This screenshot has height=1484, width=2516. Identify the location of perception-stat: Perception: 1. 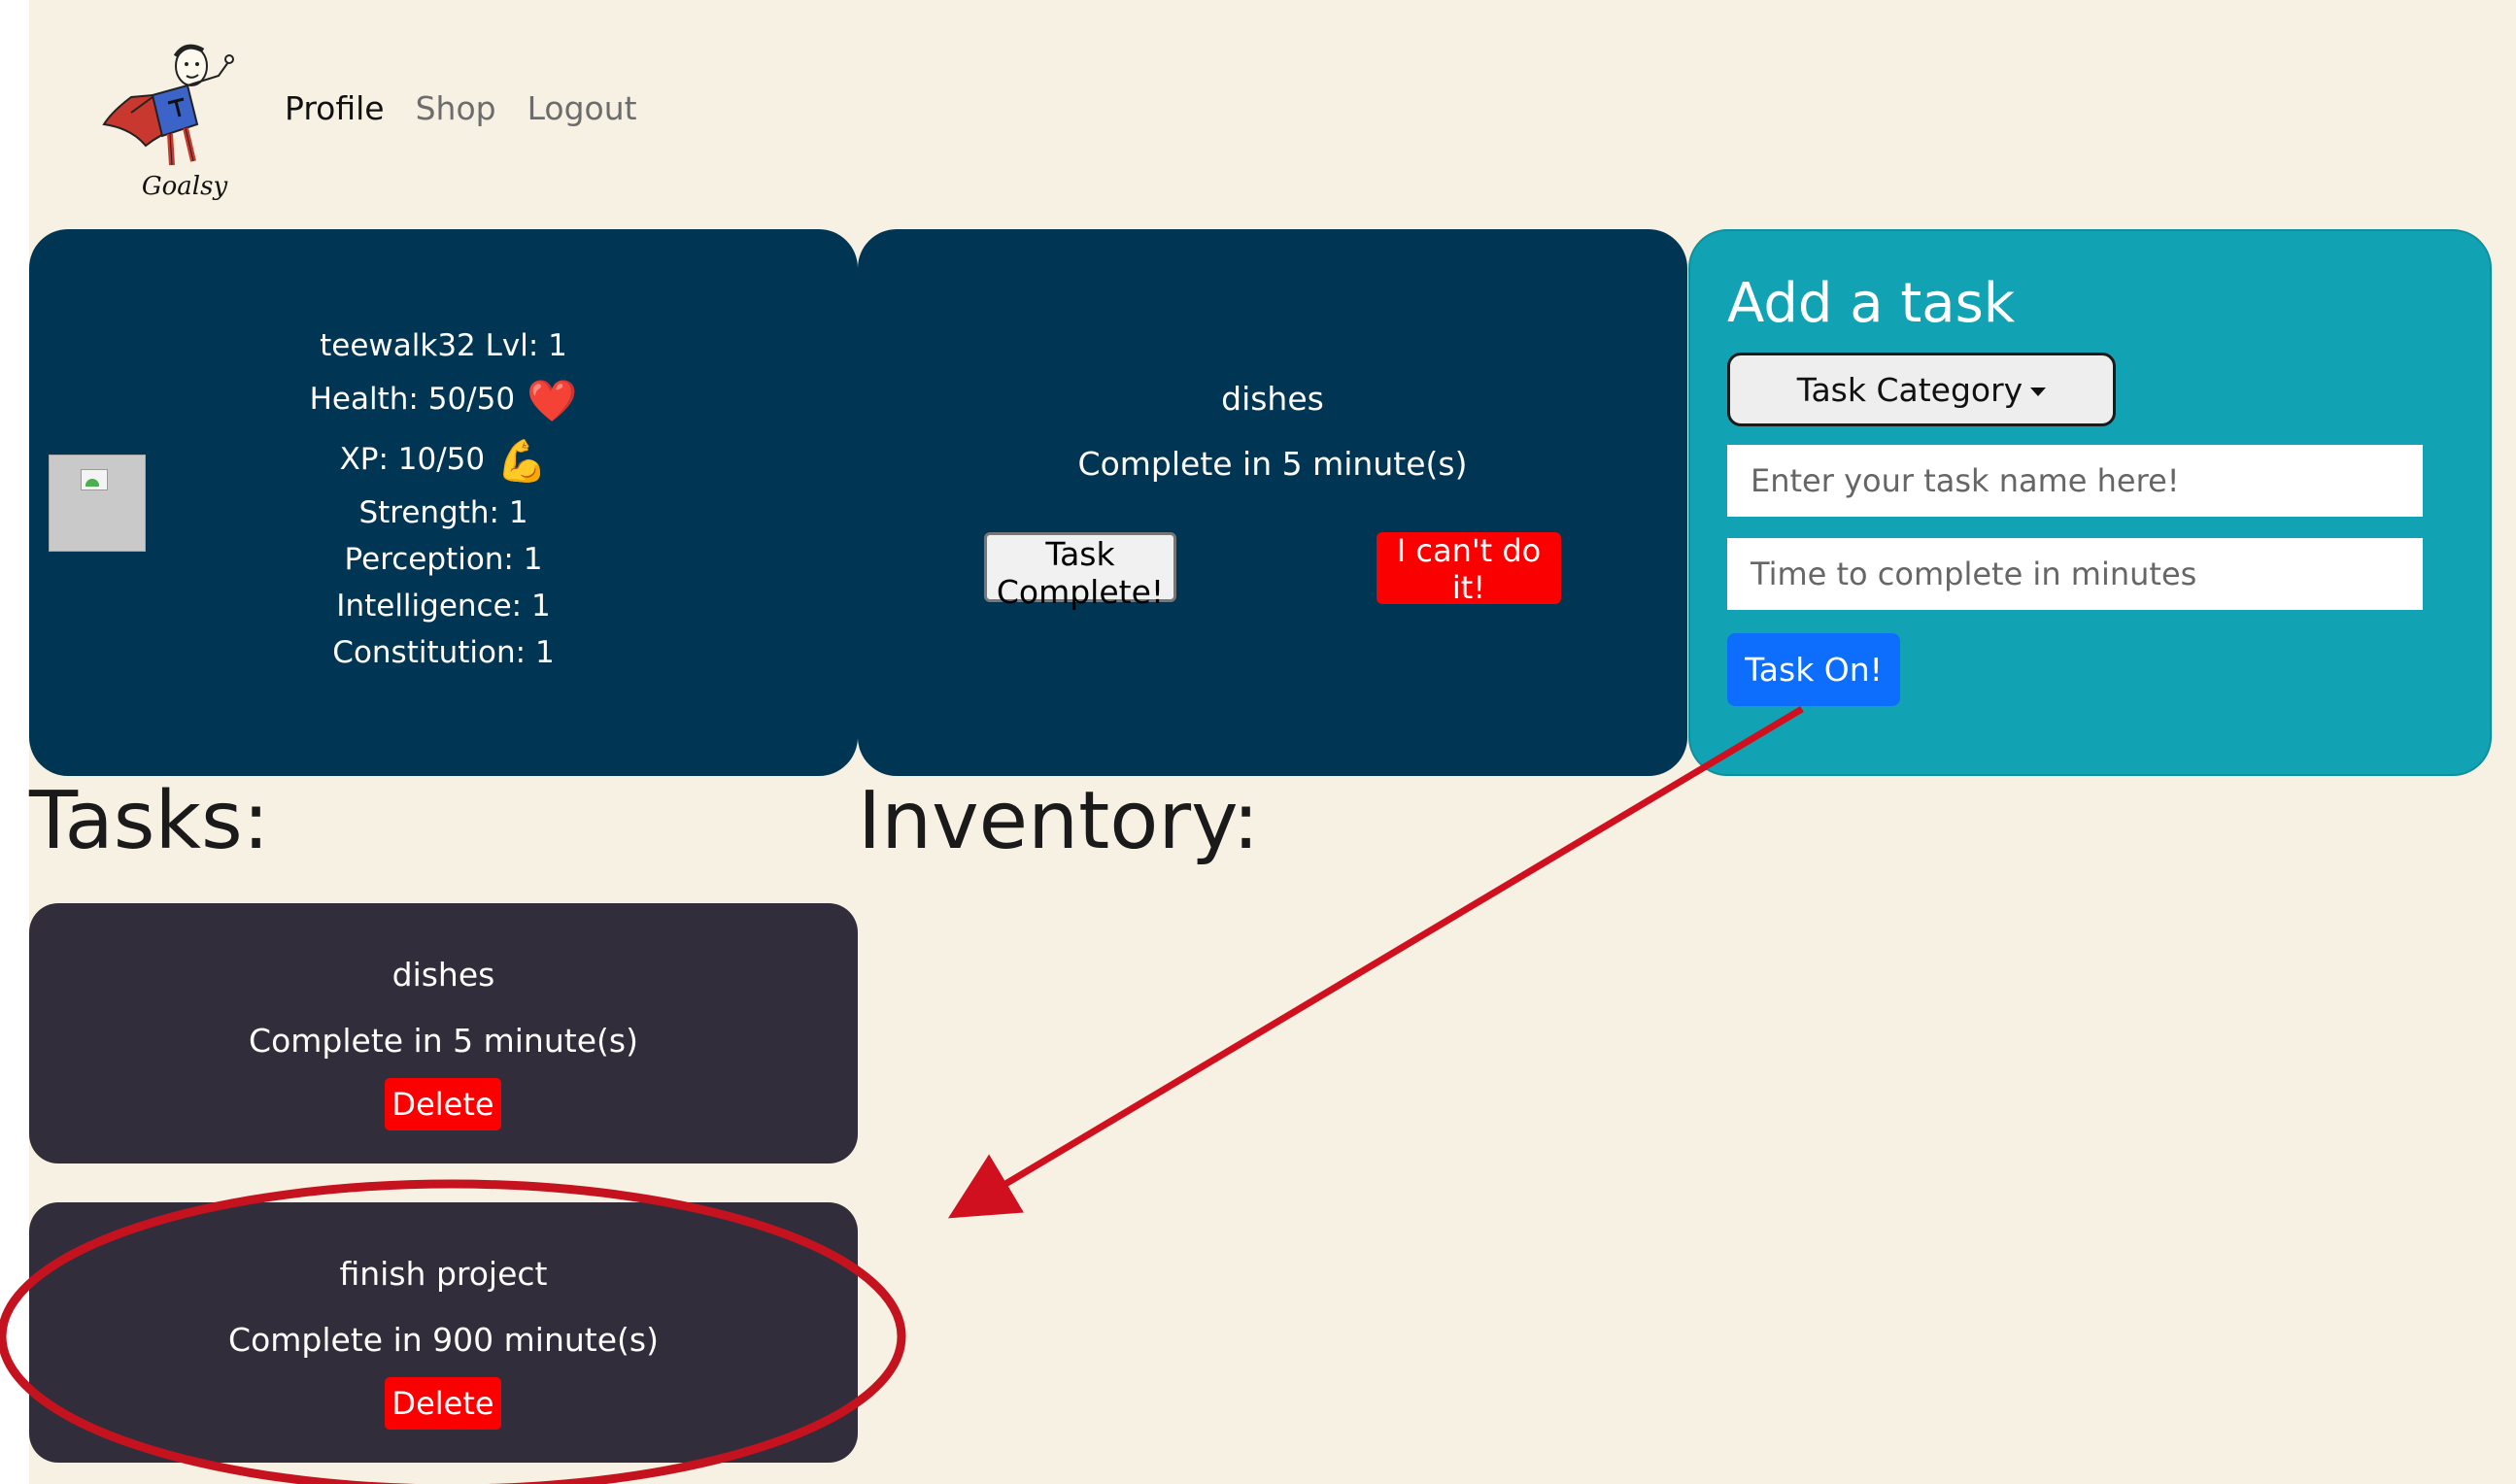
(443, 559).